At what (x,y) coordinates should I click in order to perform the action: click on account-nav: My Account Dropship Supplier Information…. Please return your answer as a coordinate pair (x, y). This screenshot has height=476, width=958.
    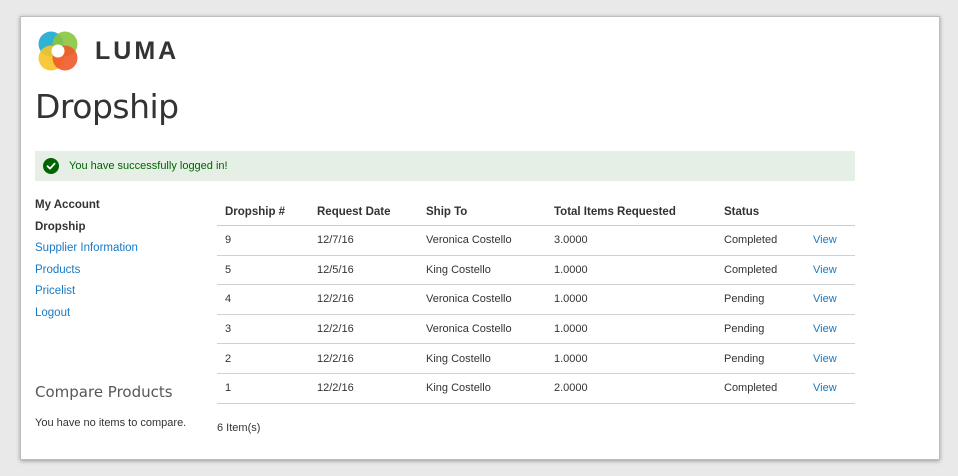
    Looking at the image, I should click on (120, 259).